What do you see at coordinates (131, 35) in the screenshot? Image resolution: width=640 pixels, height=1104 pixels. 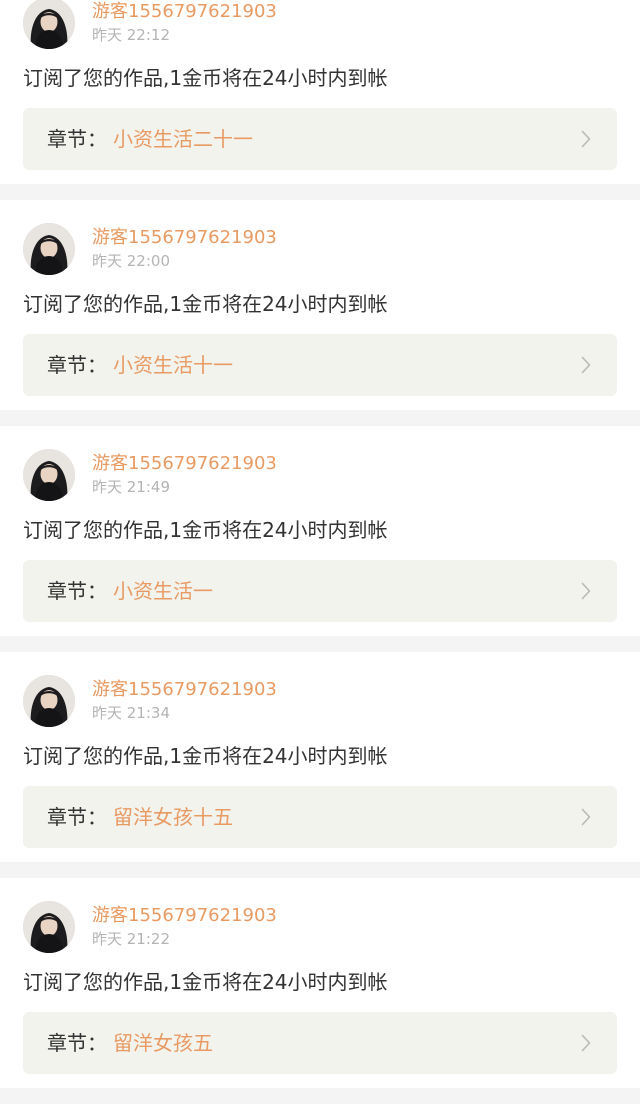 I see `timestamp: 昨天 22:12` at bounding box center [131, 35].